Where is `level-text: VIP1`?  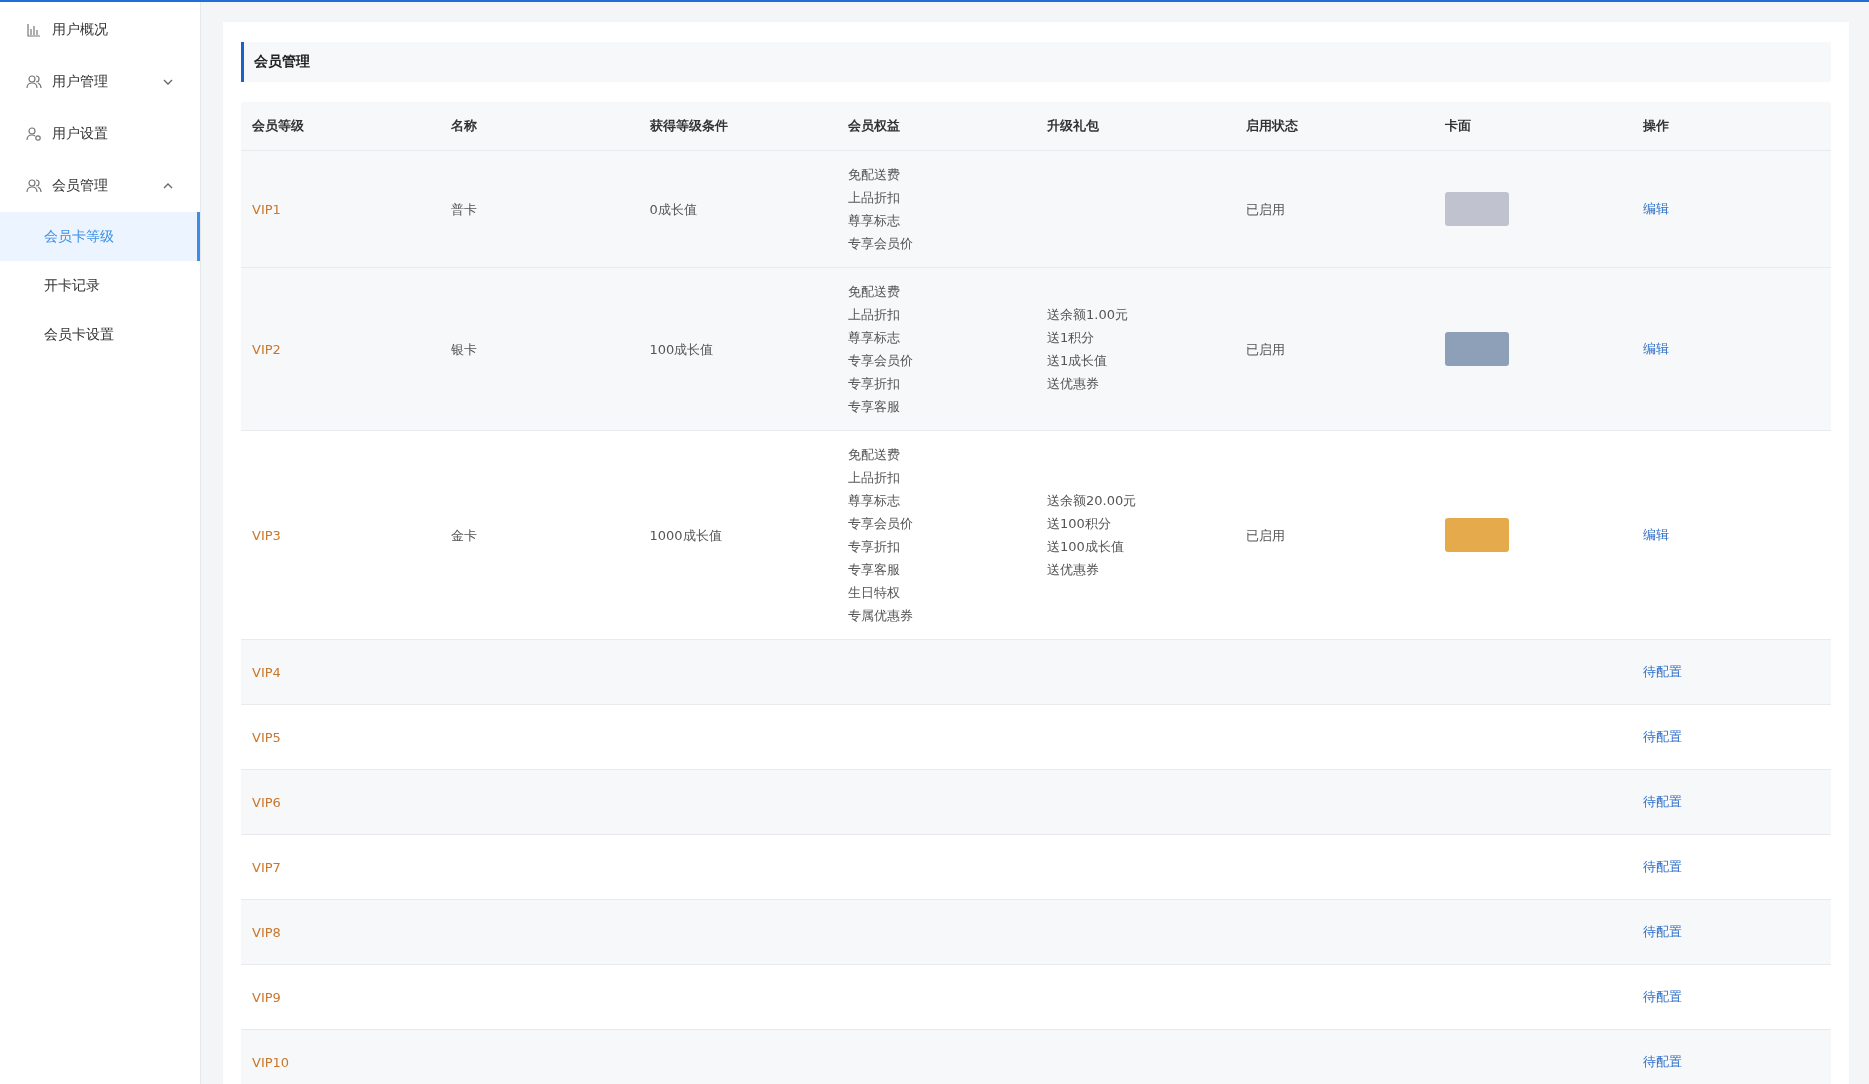 level-text: VIP1 is located at coordinates (266, 209).